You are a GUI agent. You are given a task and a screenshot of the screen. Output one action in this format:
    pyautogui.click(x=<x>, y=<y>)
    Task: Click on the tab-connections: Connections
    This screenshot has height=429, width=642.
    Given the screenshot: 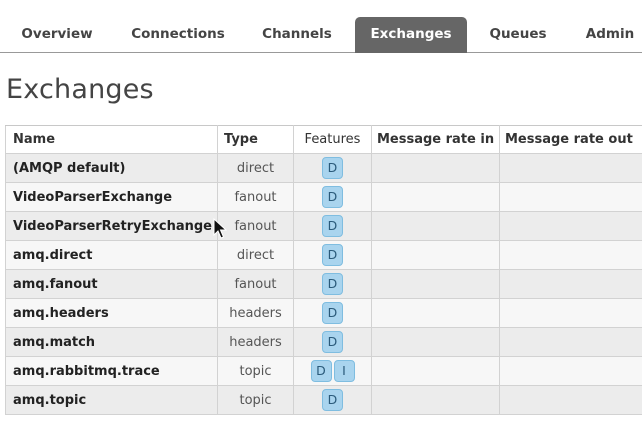 What is the action you would take?
    pyautogui.click(x=178, y=34)
    